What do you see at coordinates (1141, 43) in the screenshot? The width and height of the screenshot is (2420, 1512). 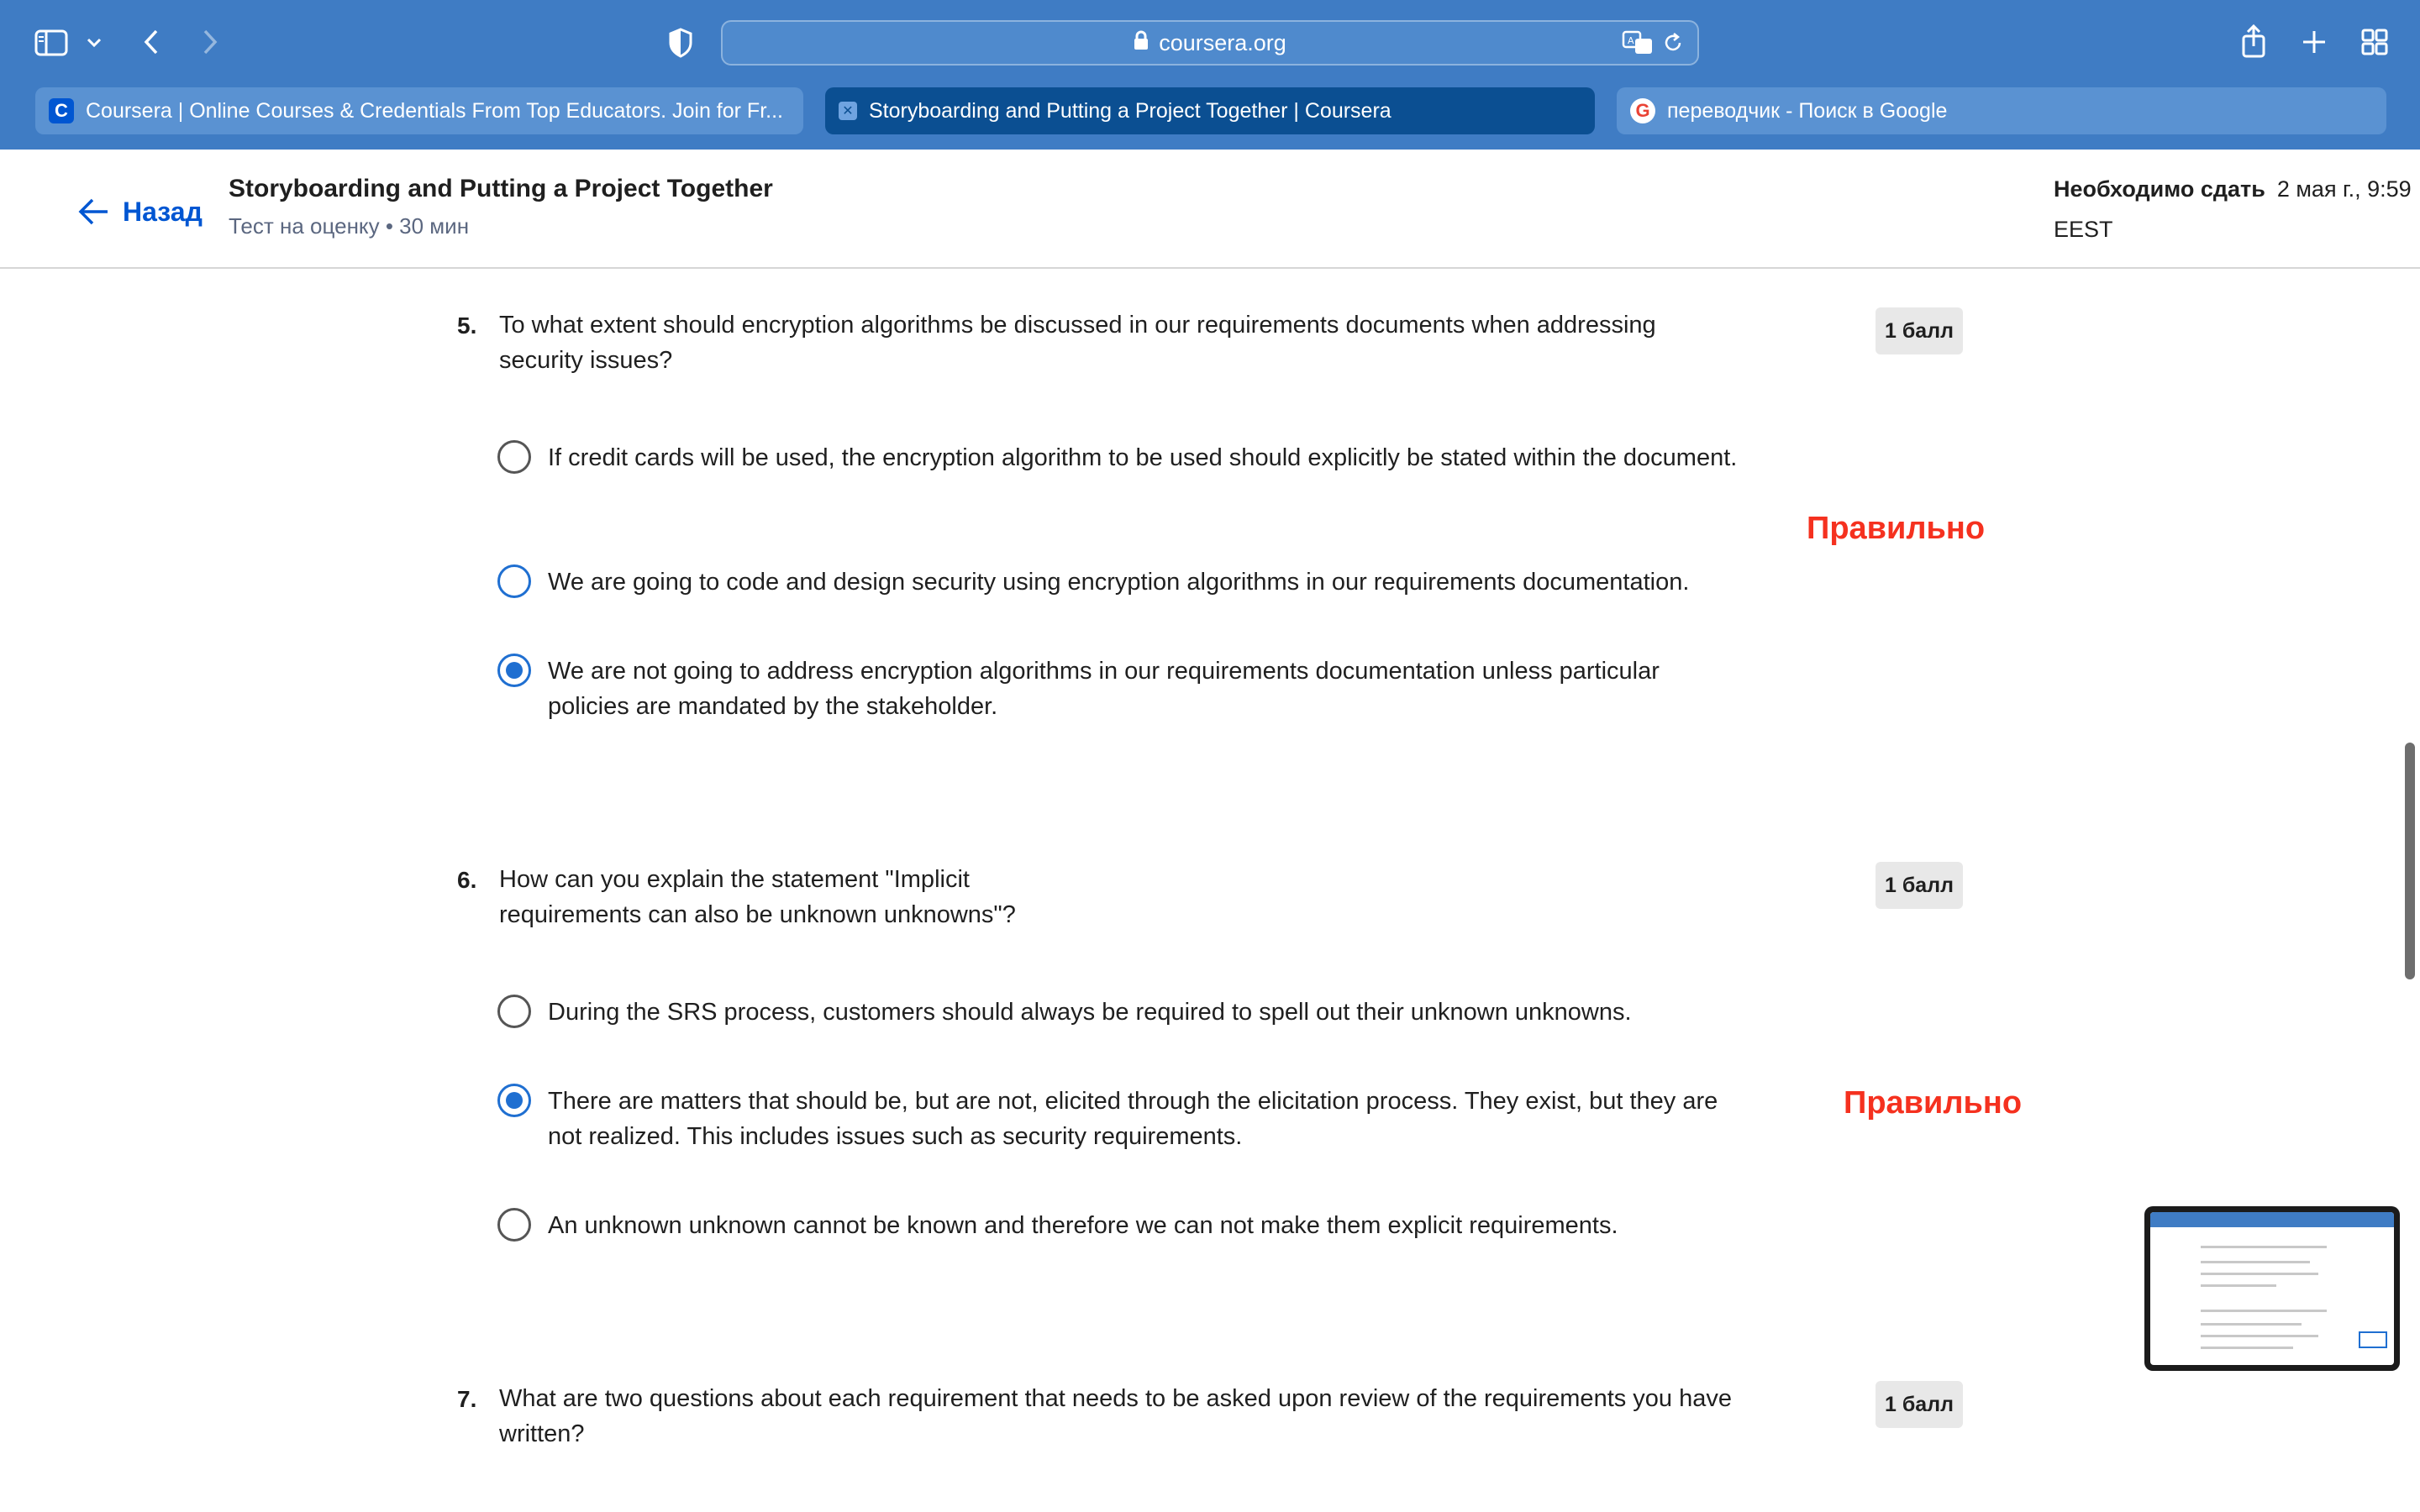 I see `lock-icon` at bounding box center [1141, 43].